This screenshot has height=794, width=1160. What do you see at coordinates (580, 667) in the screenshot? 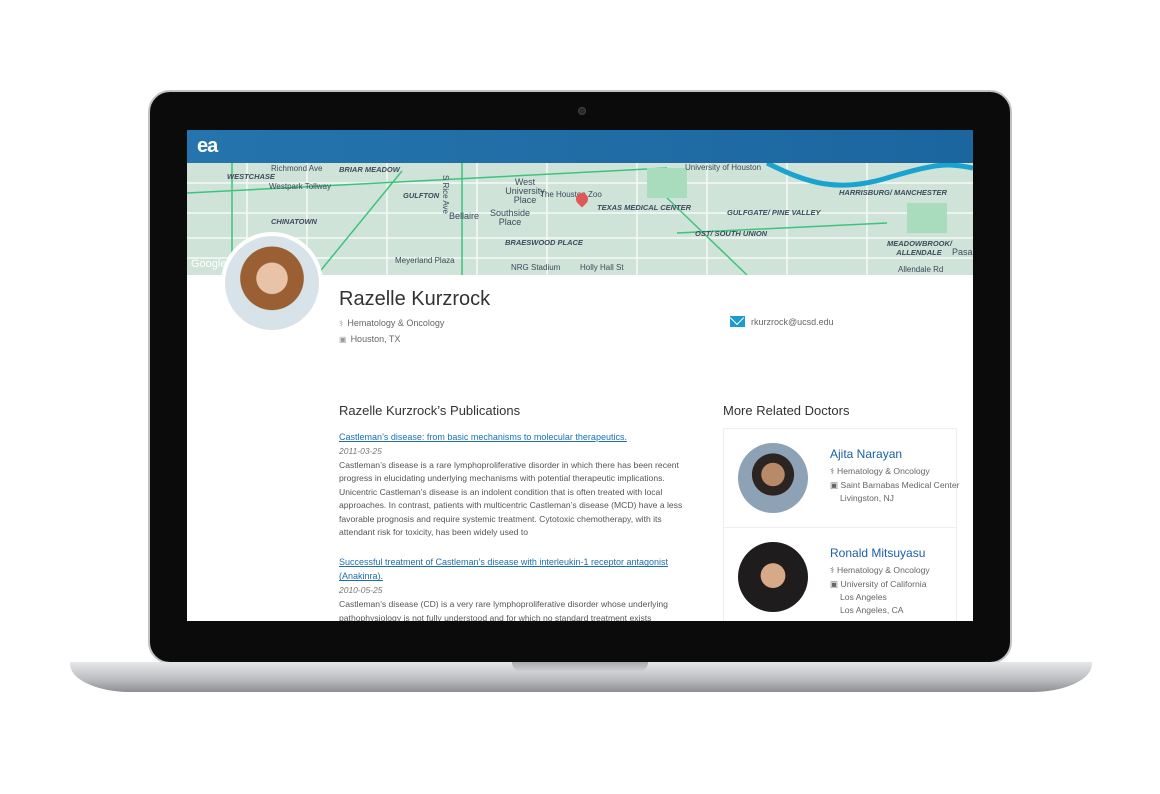
I see `laptop-notch` at bounding box center [580, 667].